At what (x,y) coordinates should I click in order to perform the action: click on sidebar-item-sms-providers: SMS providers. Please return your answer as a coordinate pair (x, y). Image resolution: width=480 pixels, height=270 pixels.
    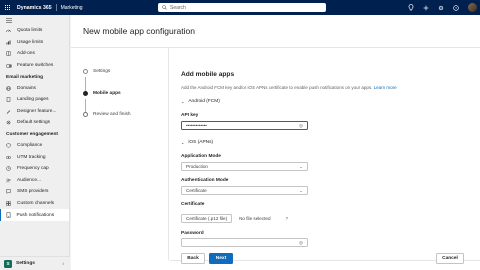
    Looking at the image, I should click on (34, 192).